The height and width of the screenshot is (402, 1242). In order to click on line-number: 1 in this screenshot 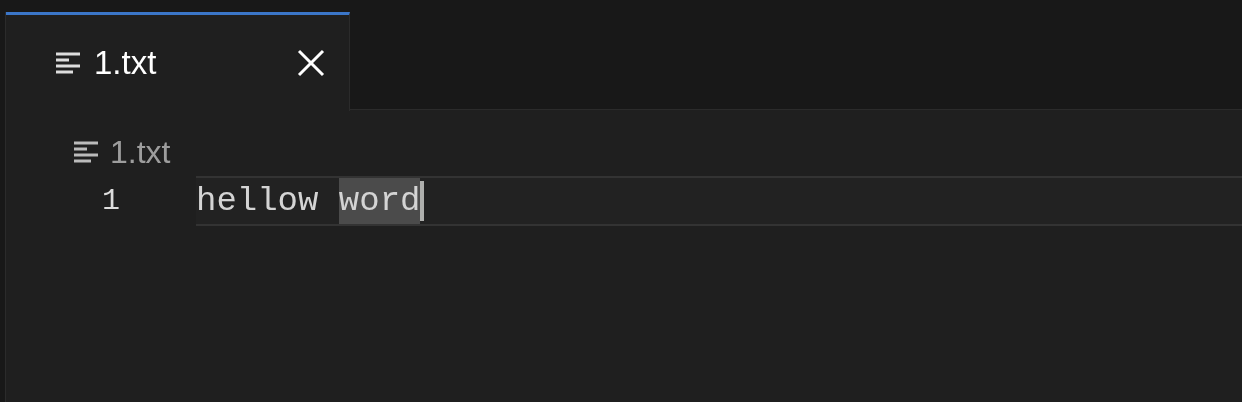, I will do `click(111, 200)`.